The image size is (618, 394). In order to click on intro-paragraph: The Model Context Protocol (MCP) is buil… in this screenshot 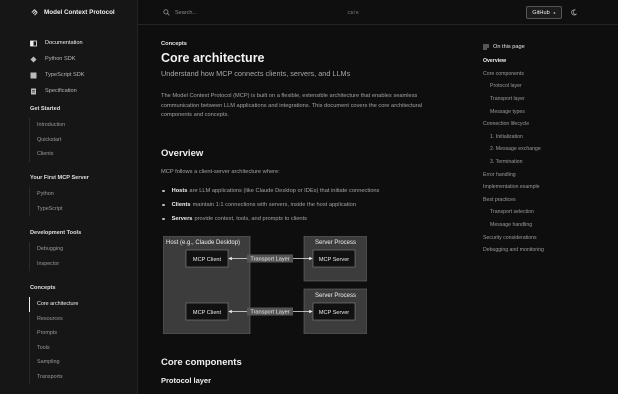, I will do `click(292, 105)`.